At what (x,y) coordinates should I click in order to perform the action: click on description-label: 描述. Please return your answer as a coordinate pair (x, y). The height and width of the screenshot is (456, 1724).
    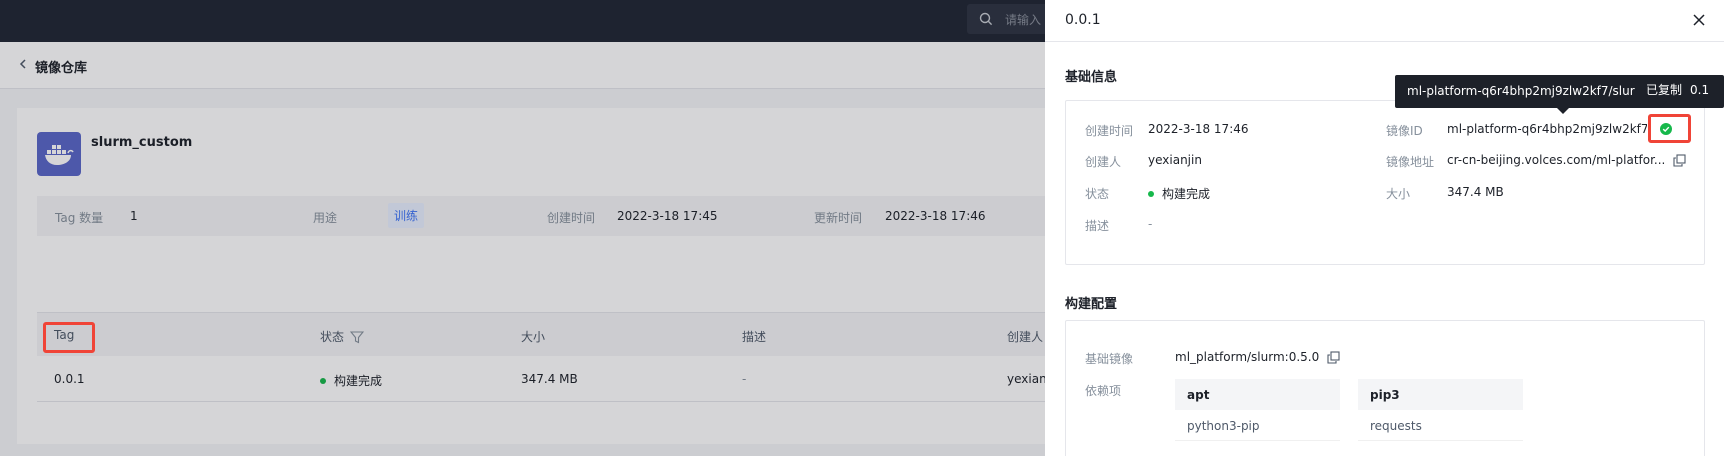
    Looking at the image, I should click on (1097, 226).